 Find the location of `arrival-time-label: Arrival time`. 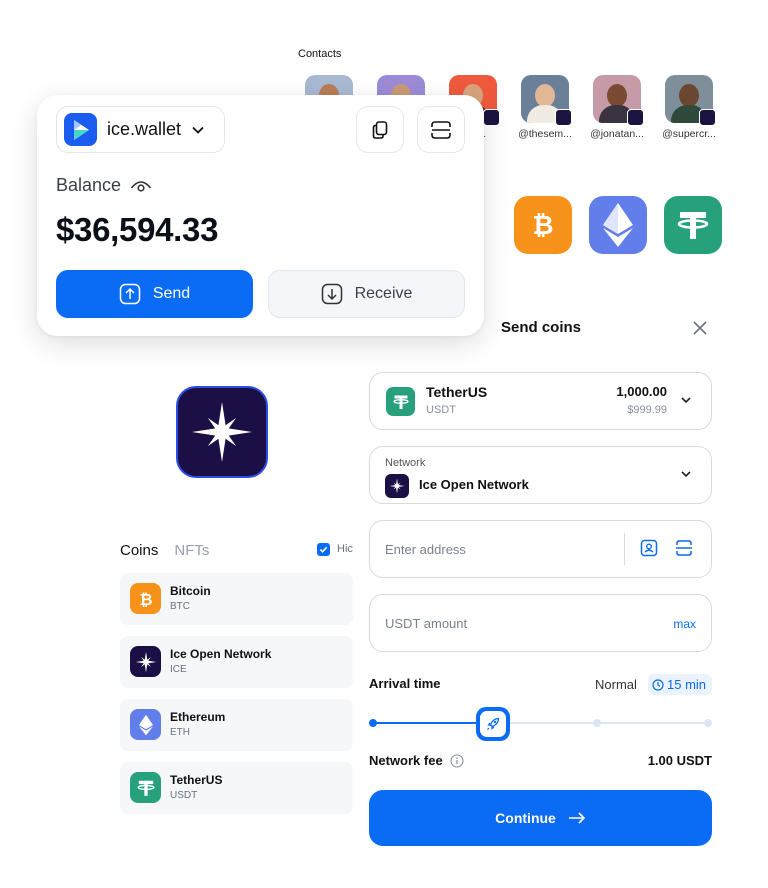

arrival-time-label: Arrival time is located at coordinates (405, 683).